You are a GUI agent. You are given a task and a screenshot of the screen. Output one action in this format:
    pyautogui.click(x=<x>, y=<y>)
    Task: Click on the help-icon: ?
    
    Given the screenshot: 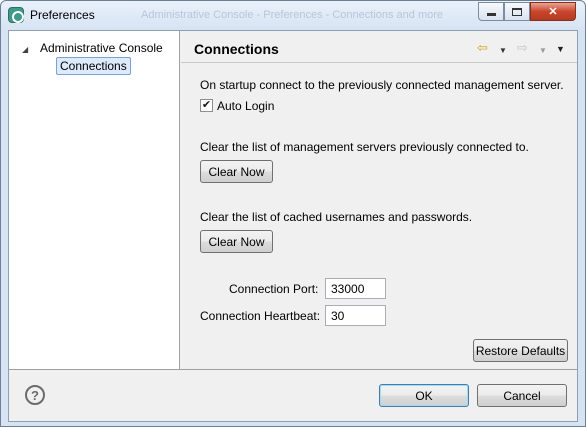 What is the action you would take?
    pyautogui.click(x=35, y=395)
    